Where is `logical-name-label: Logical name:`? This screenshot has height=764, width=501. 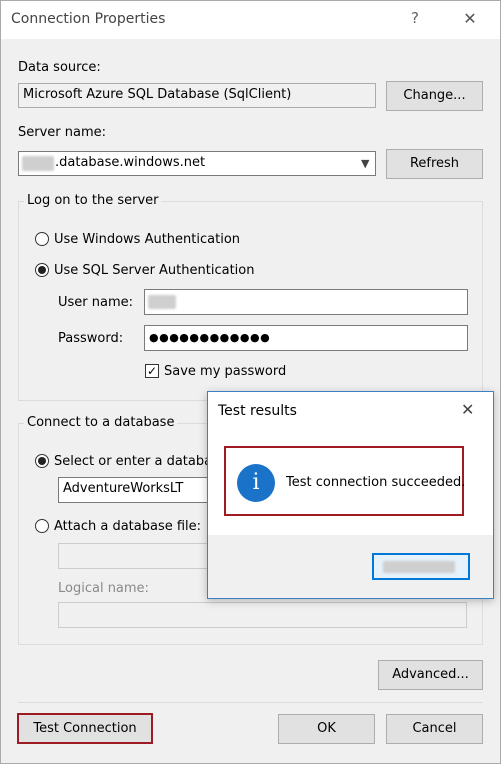 logical-name-label: Logical name: is located at coordinates (103, 588).